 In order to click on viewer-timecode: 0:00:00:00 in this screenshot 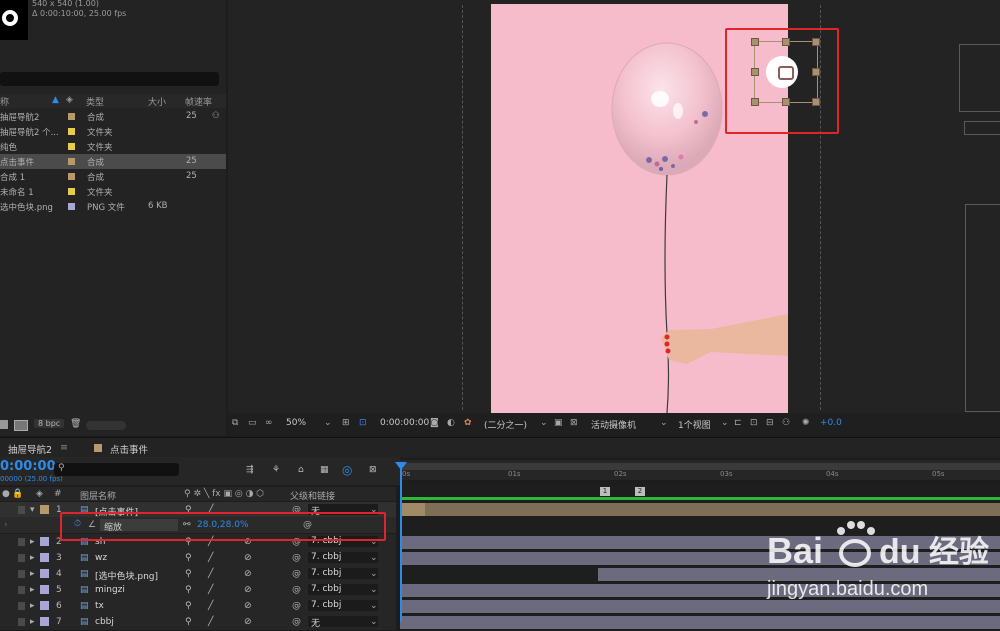, I will do `click(404, 423)`.